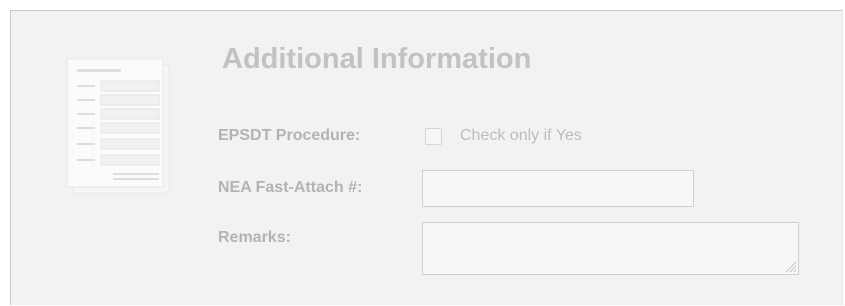 This screenshot has height=306, width=845. Describe the element at coordinates (289, 135) in the screenshot. I see `epsdt-procedure-label: EPSDT Procedure:` at that location.